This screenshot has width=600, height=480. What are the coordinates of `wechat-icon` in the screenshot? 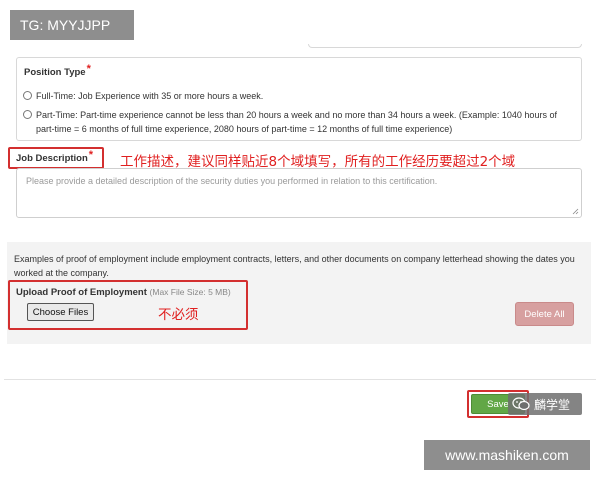 It's located at (521, 404).